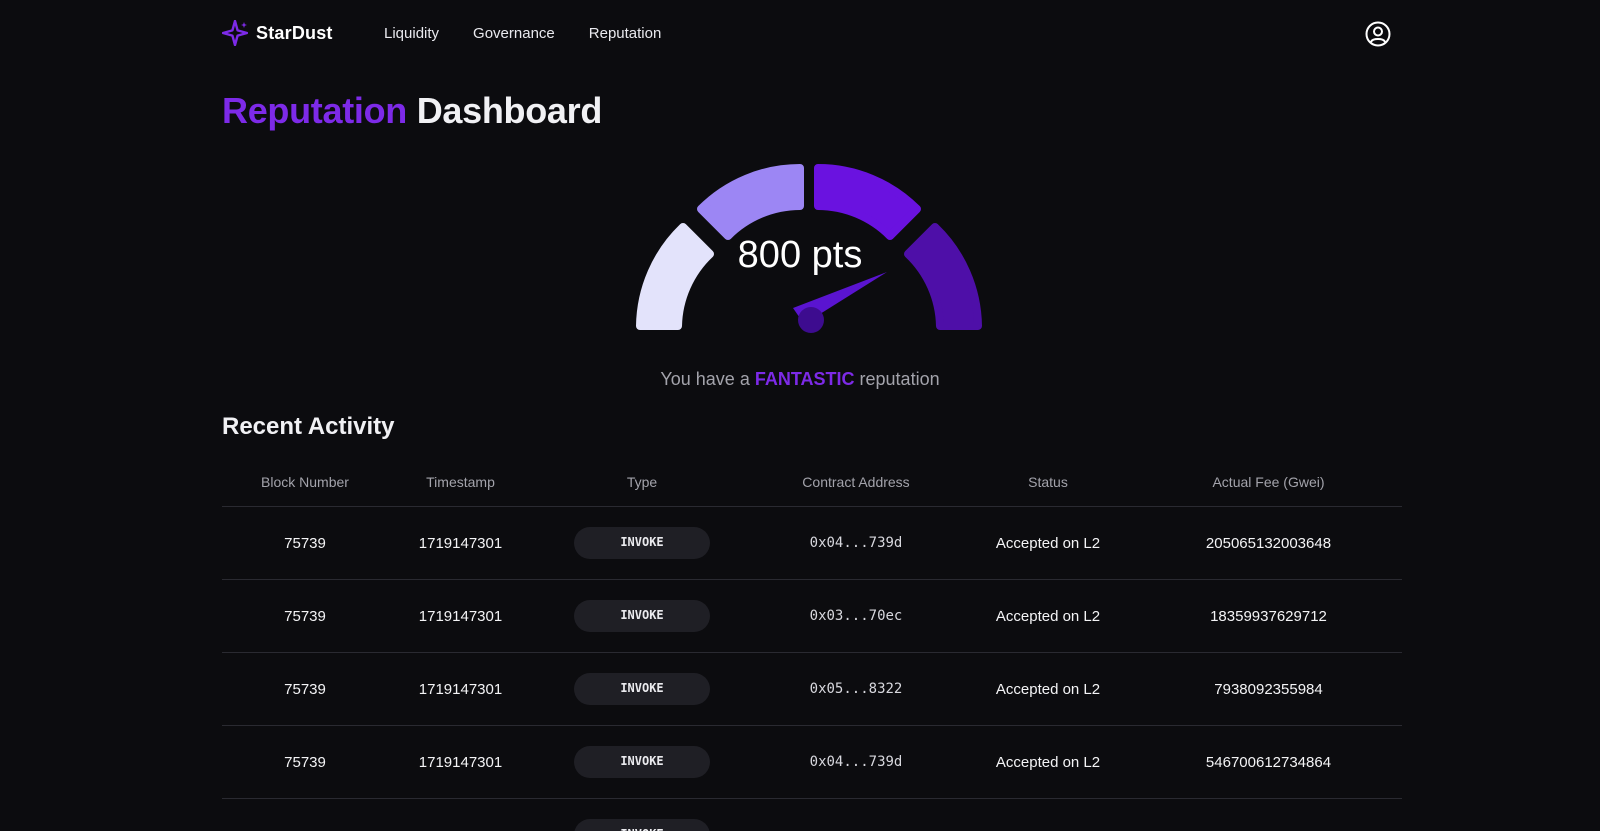 The height and width of the screenshot is (831, 1600). Describe the element at coordinates (856, 482) in the screenshot. I see `column-header-contract-address: Contract Address` at that location.